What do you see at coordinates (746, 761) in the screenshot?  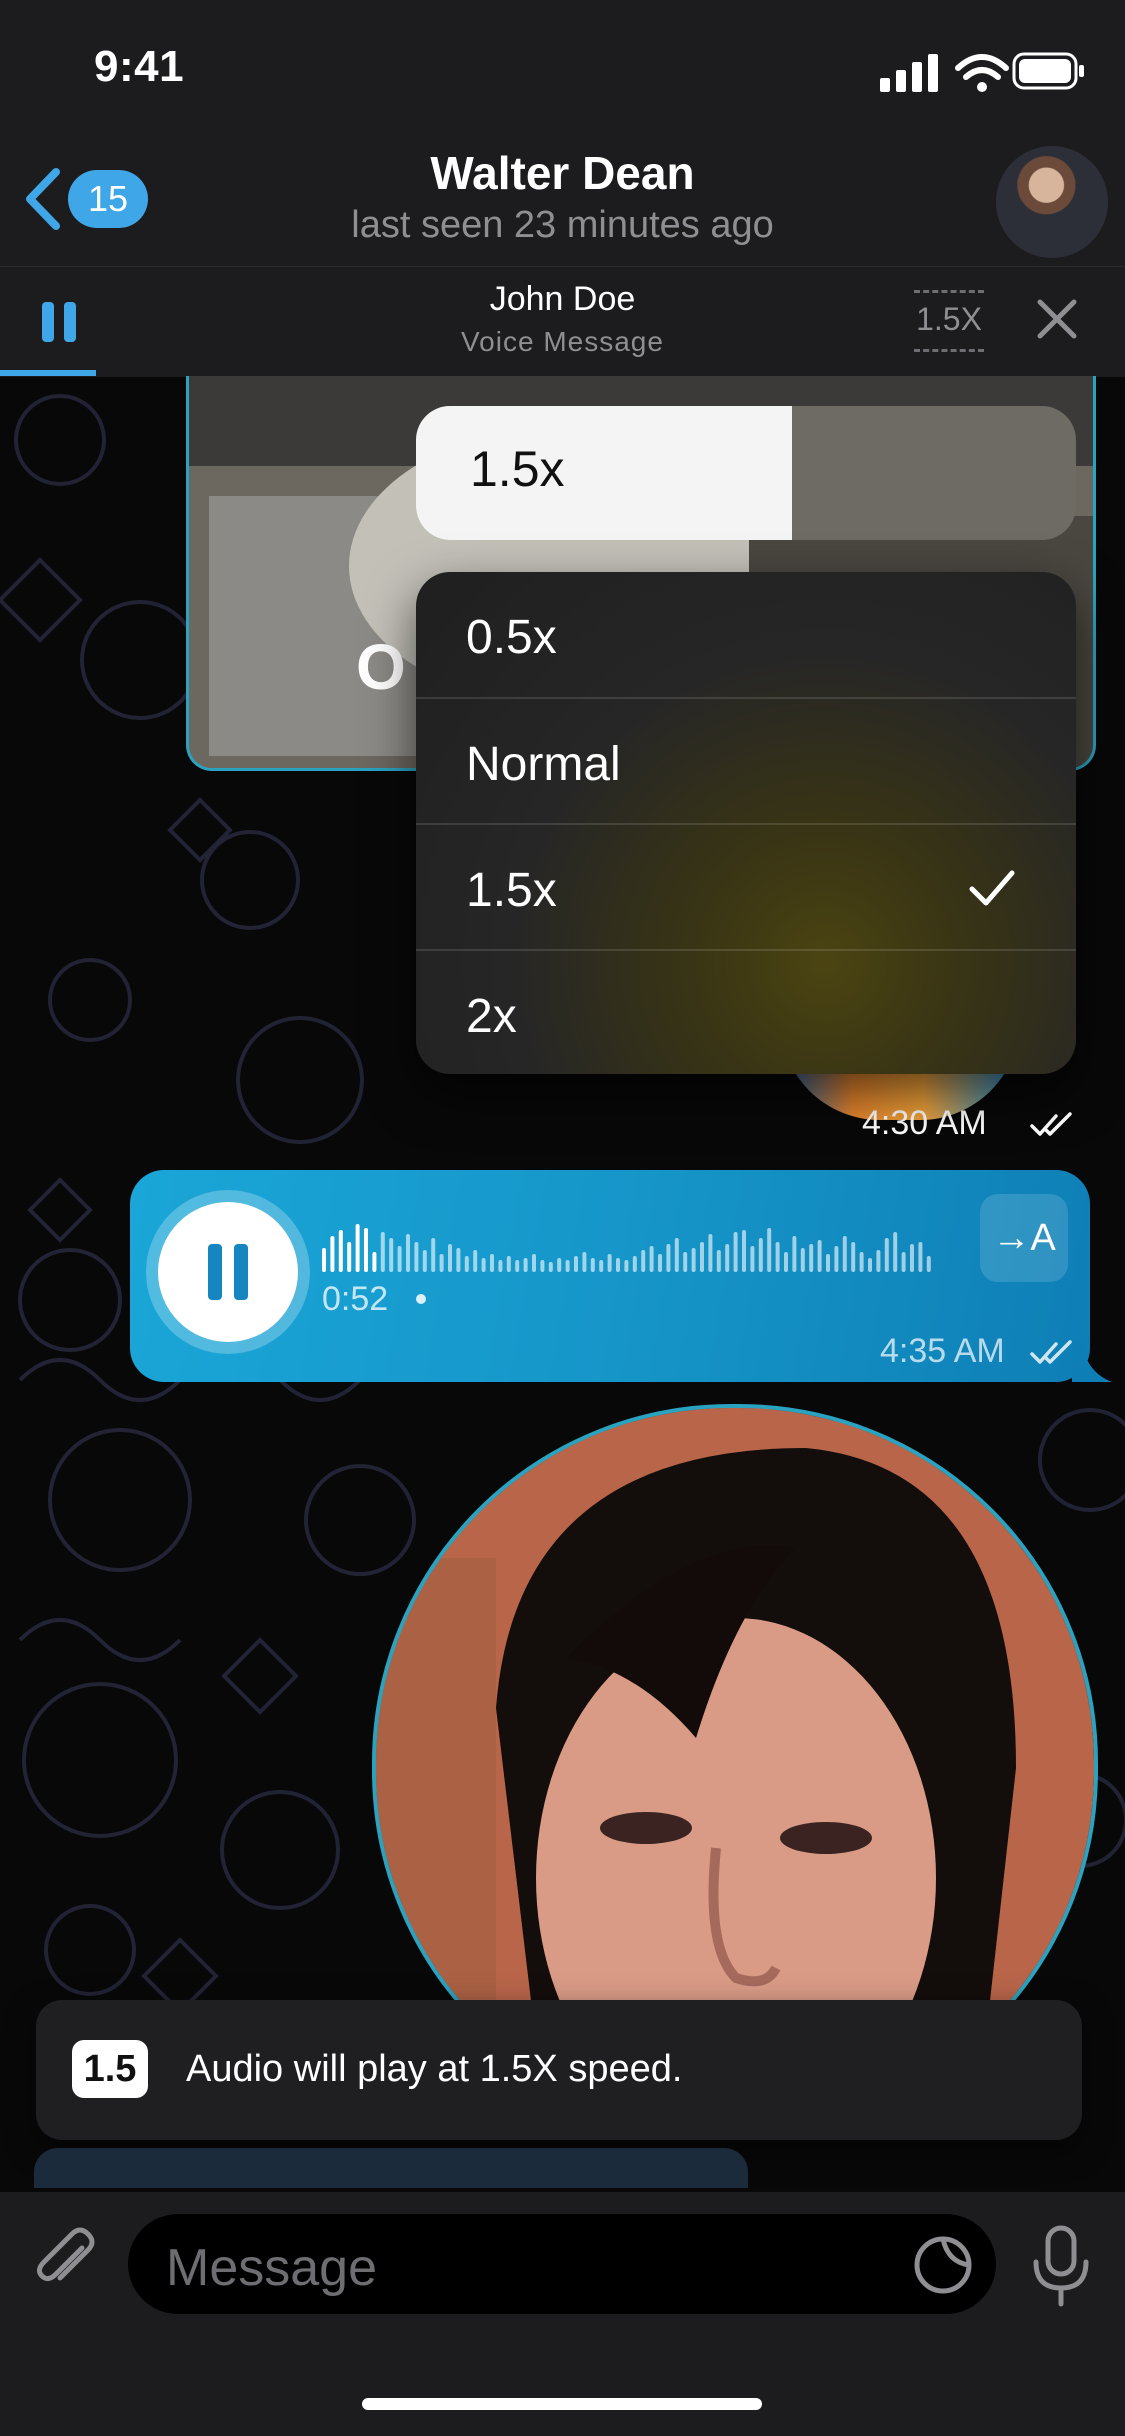 I see `speed-option-normal: Normal` at bounding box center [746, 761].